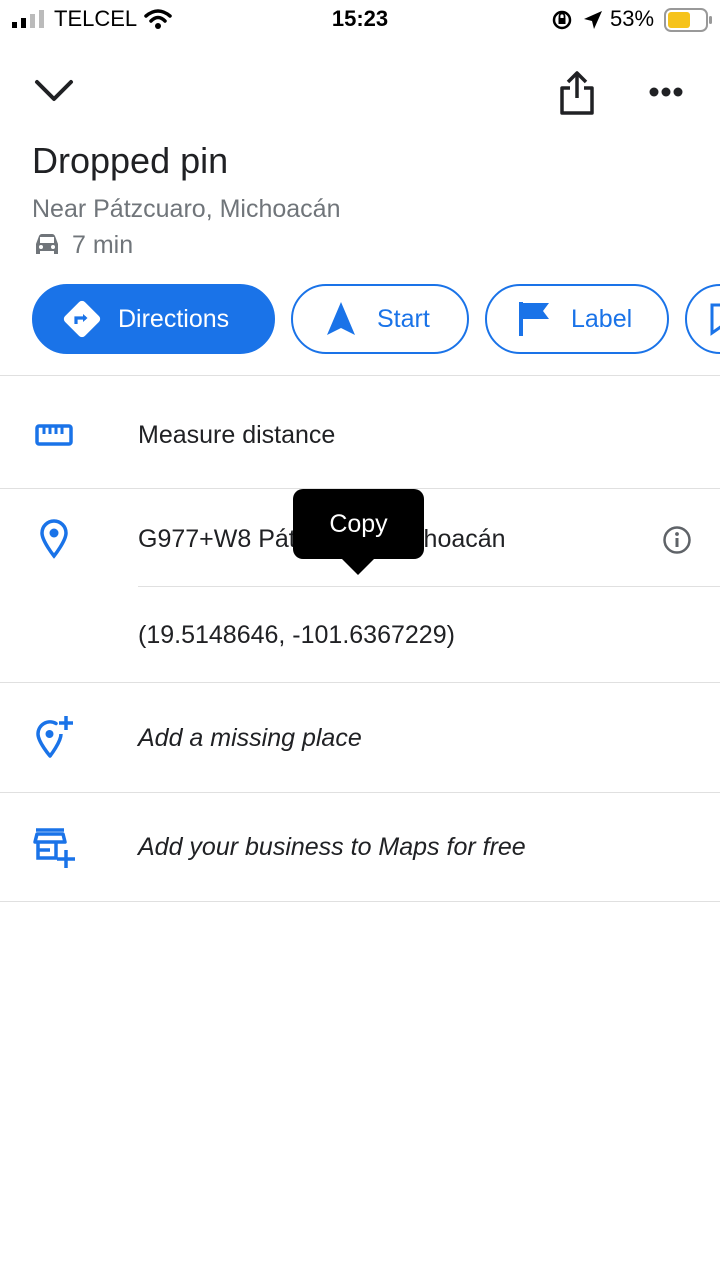  Describe the element at coordinates (358, 566) in the screenshot. I see `tooltip-arrow` at that location.